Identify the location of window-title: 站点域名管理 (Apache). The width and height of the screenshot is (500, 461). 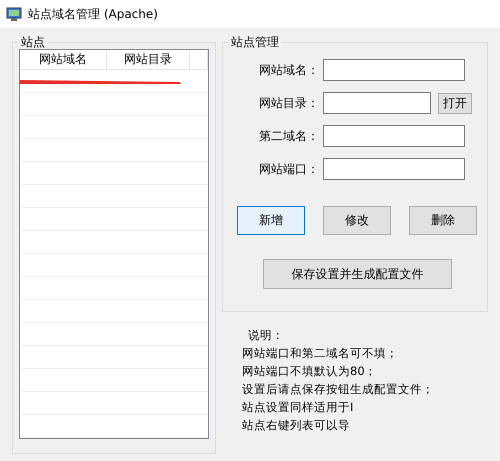
(93, 14).